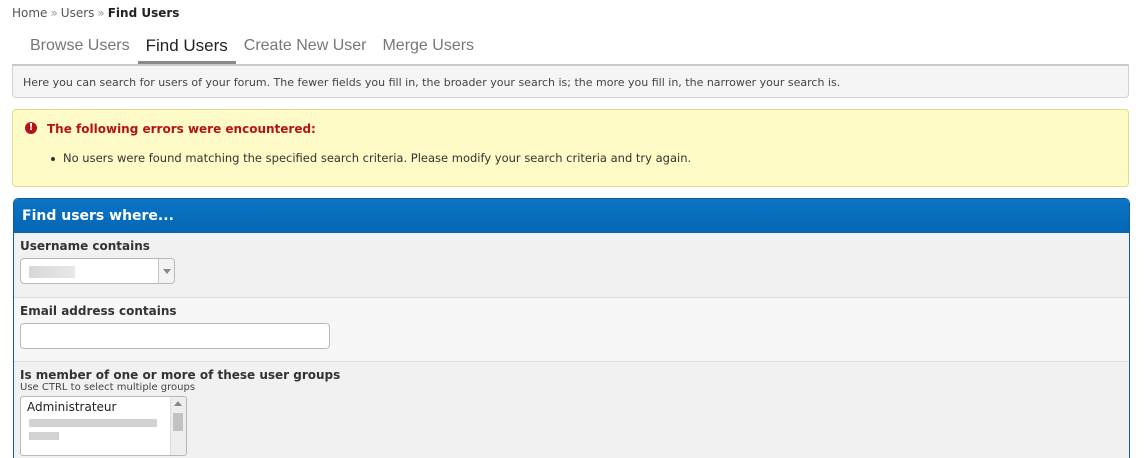  Describe the element at coordinates (166, 271) in the screenshot. I see `chevron-down-icon` at that location.